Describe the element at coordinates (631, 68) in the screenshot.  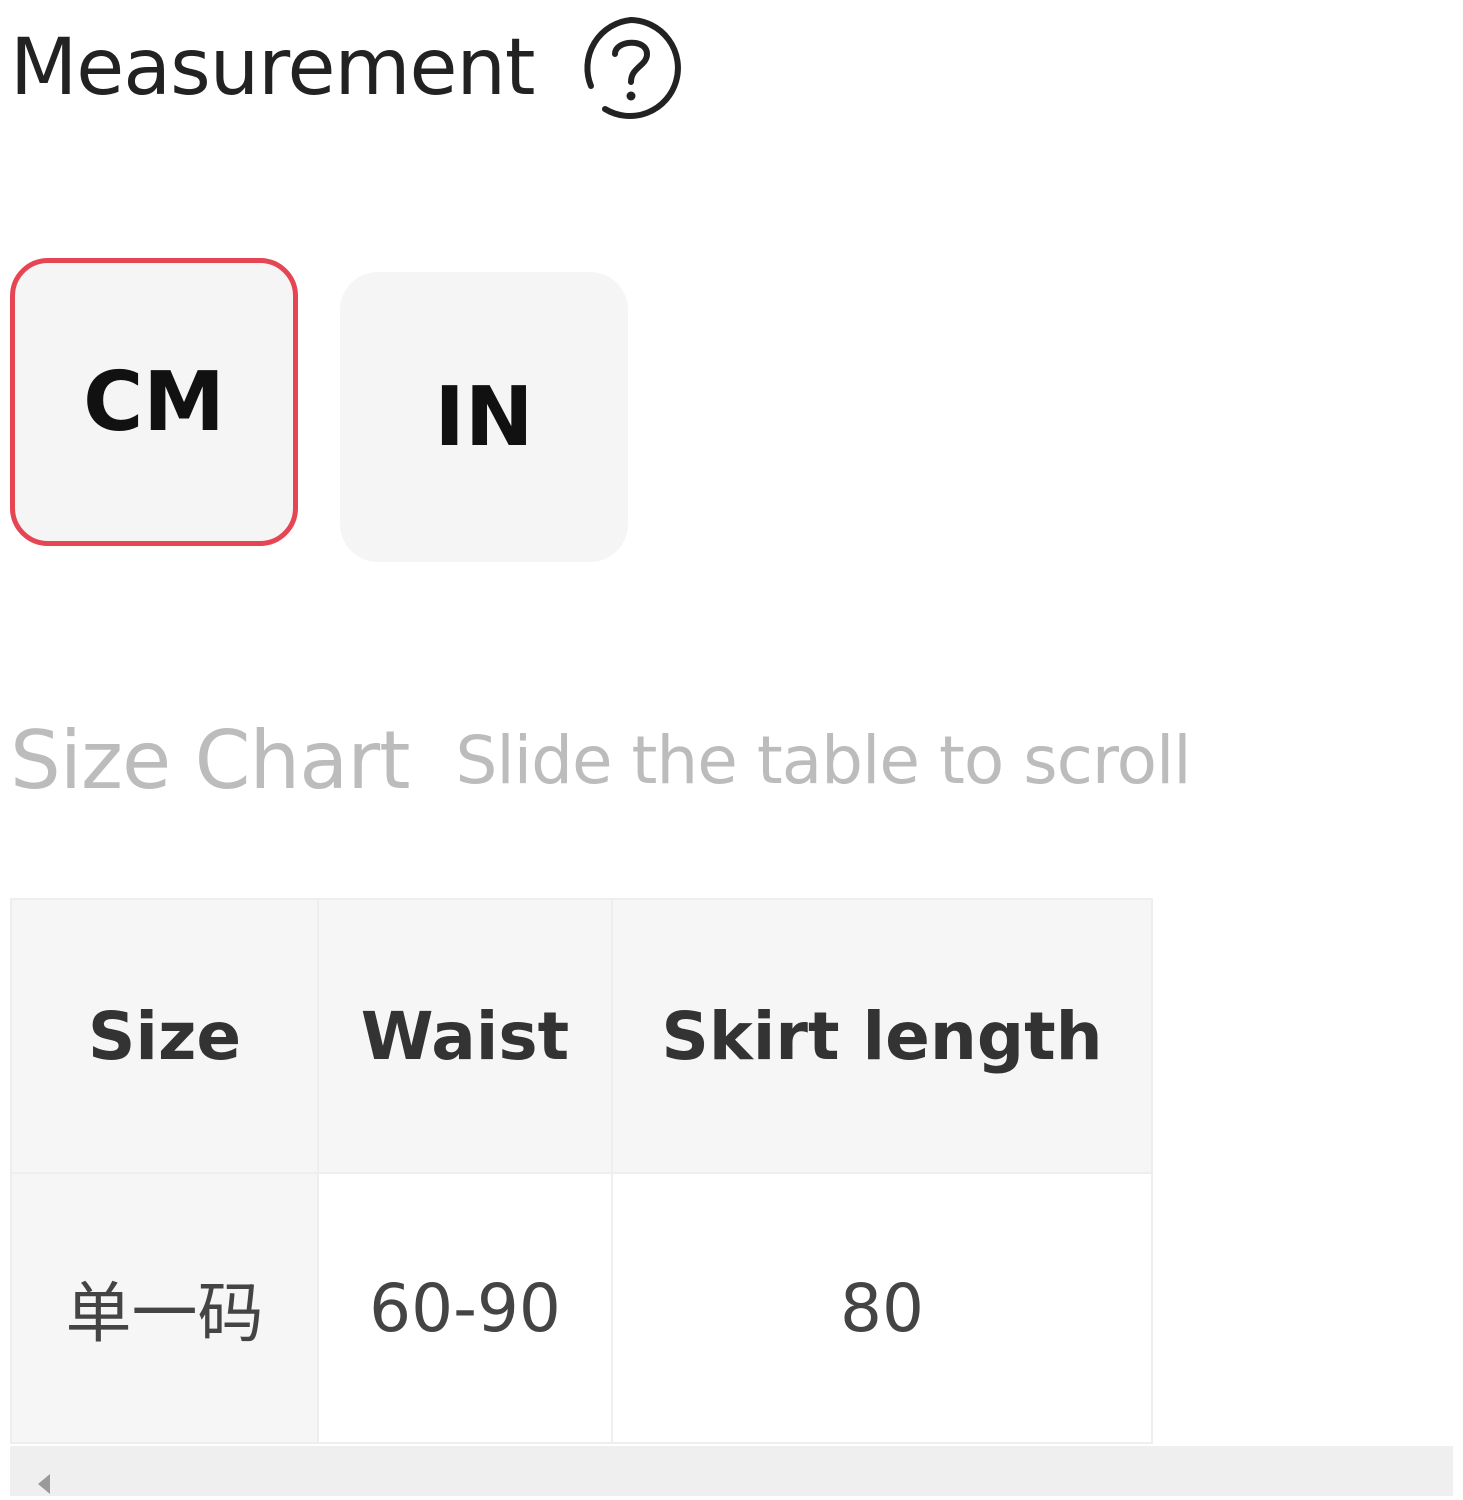
I see `question-circle-icon` at that location.